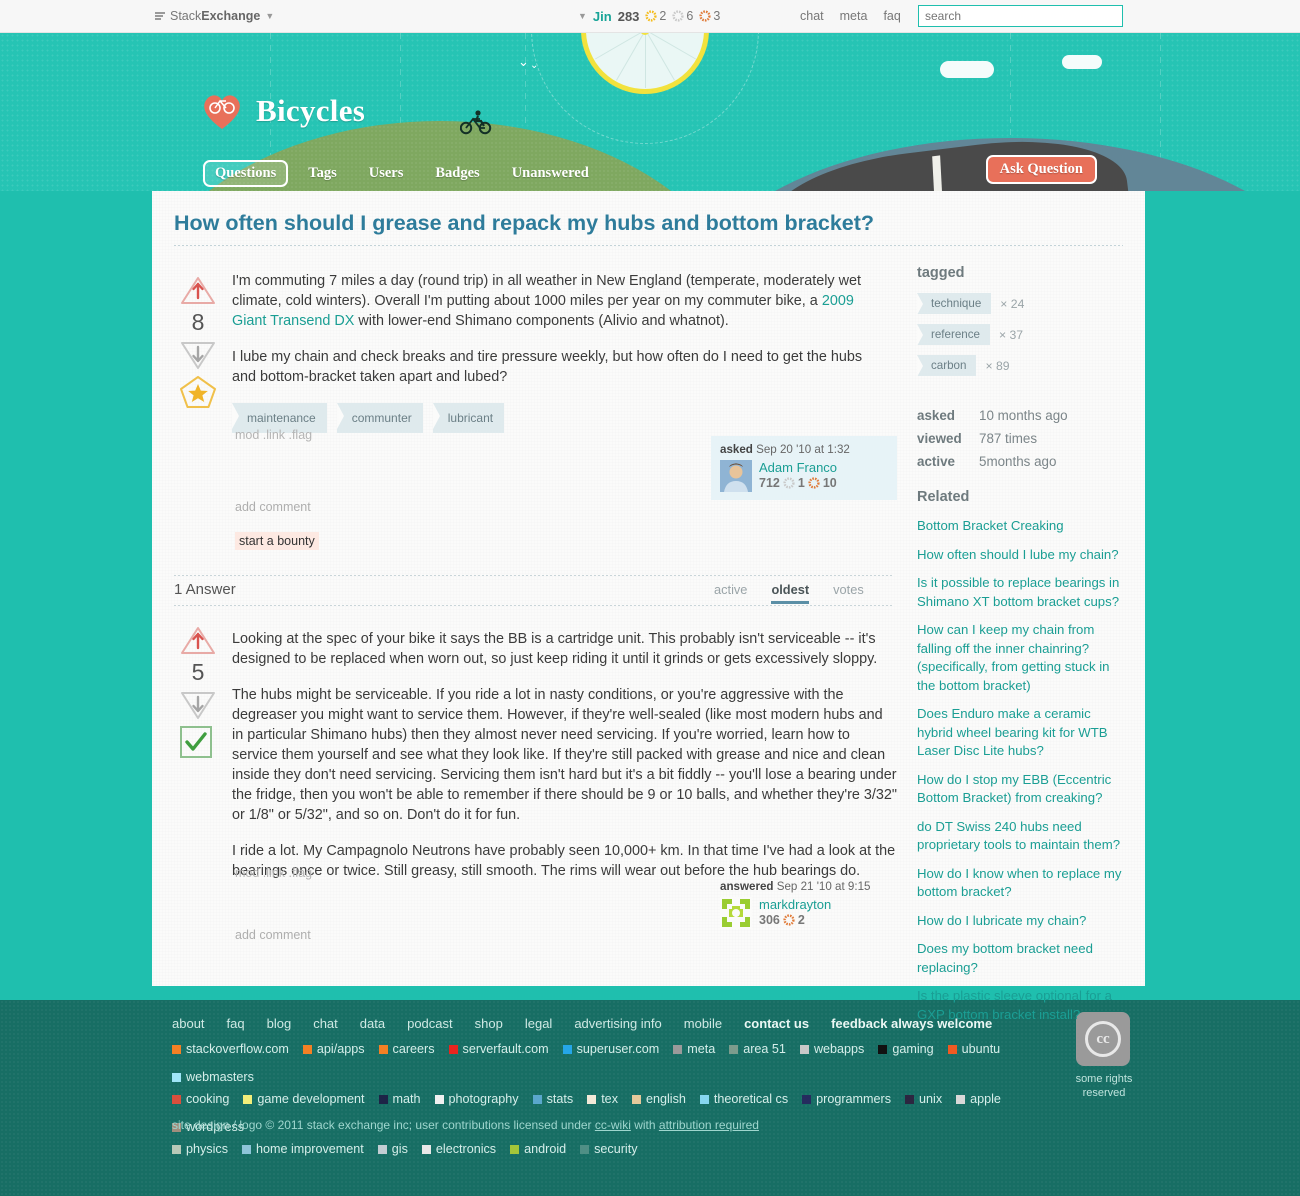  Describe the element at coordinates (831, 1049) in the screenshot. I see `network-site-link: webapps` at that location.